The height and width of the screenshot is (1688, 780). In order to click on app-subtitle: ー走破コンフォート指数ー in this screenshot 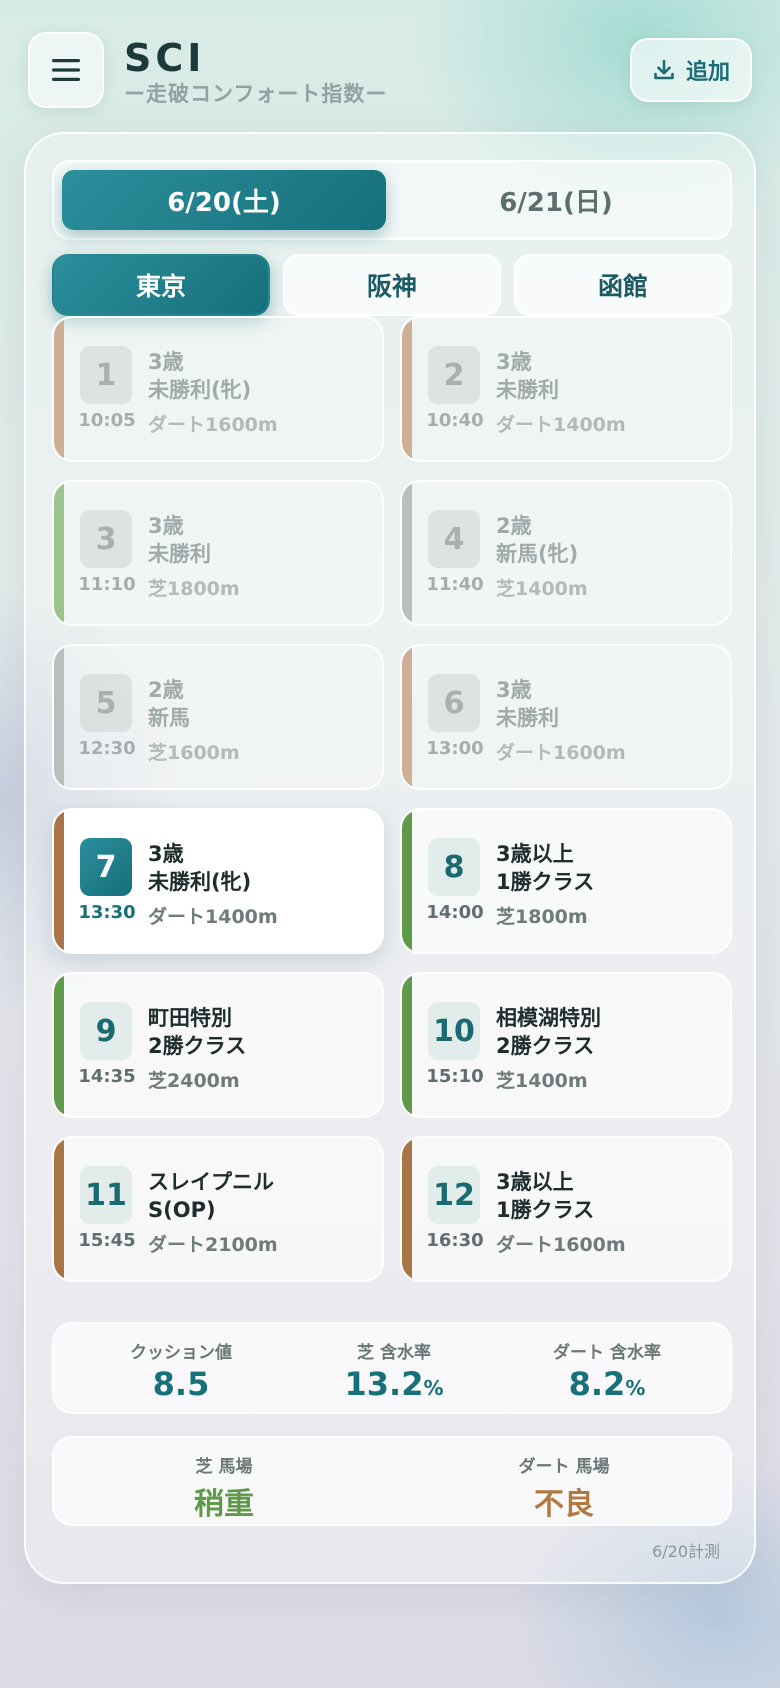, I will do `click(256, 94)`.